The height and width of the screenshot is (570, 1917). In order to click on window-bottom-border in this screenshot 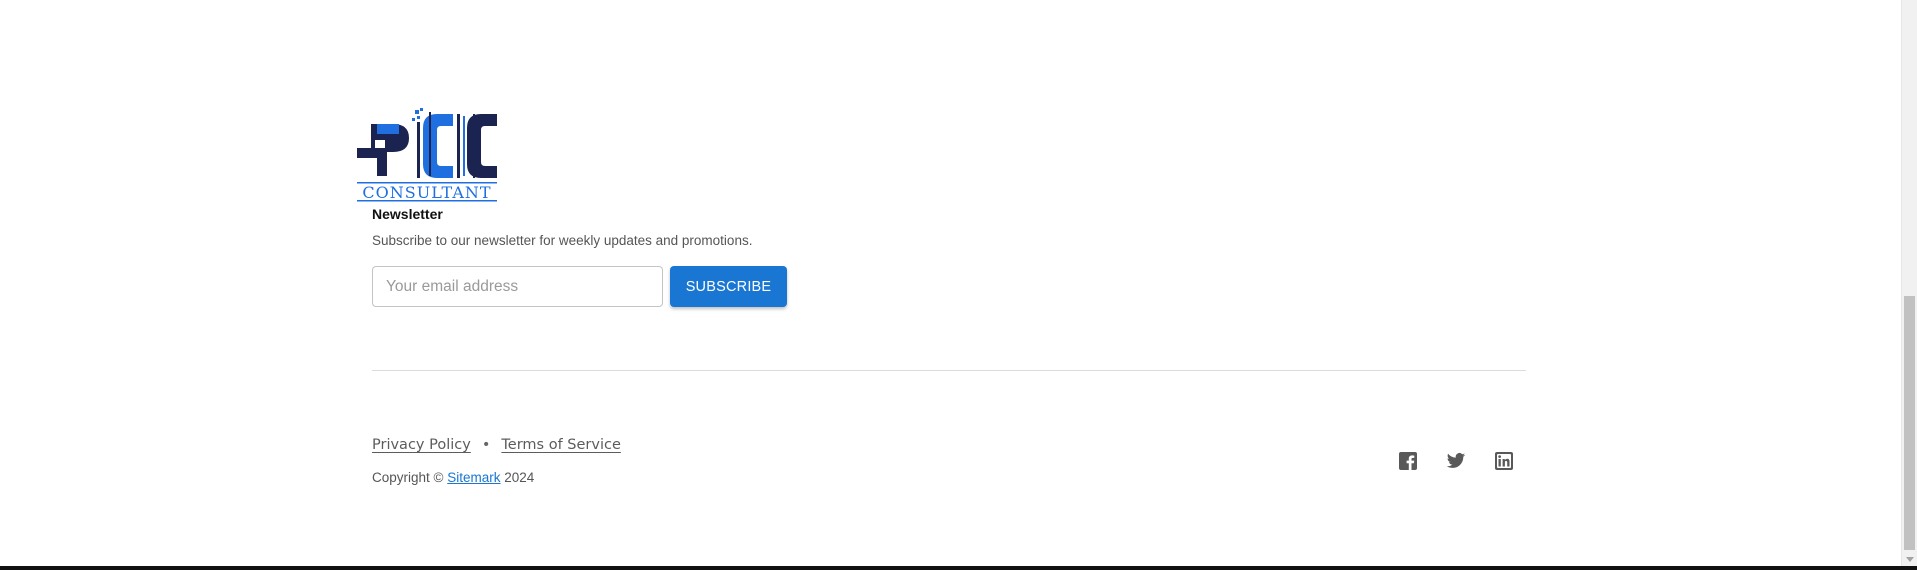, I will do `click(958, 568)`.